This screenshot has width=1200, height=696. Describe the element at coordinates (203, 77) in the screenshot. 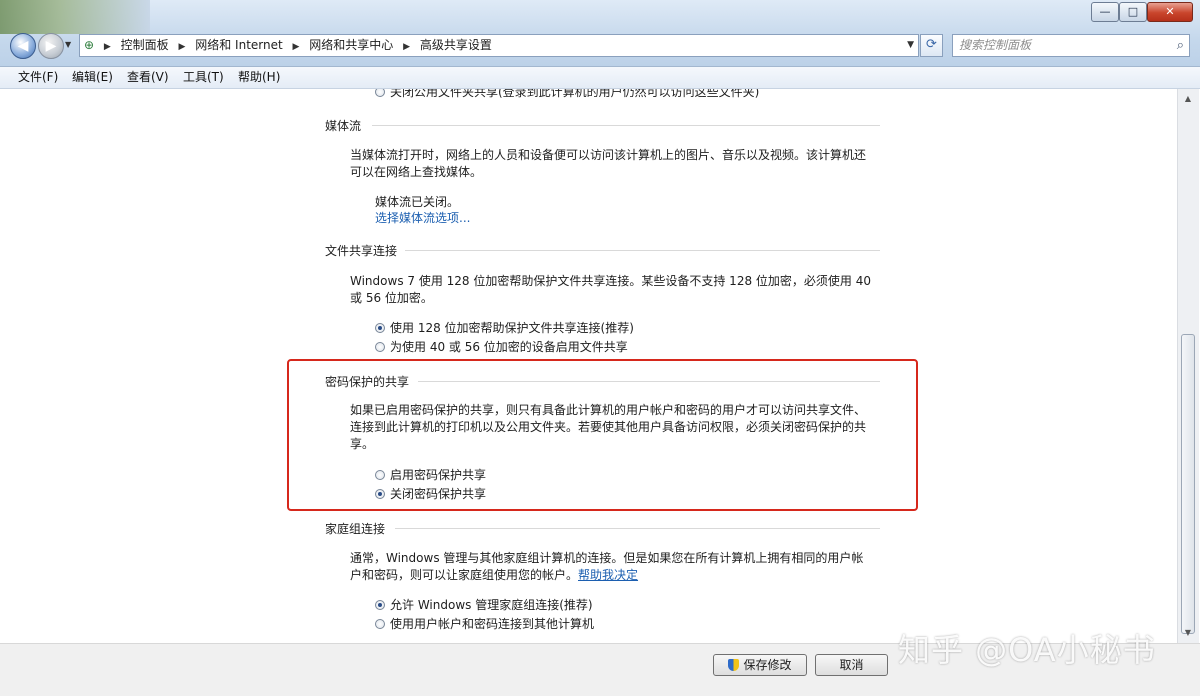

I see `menu-tools: 工具(T)` at that location.